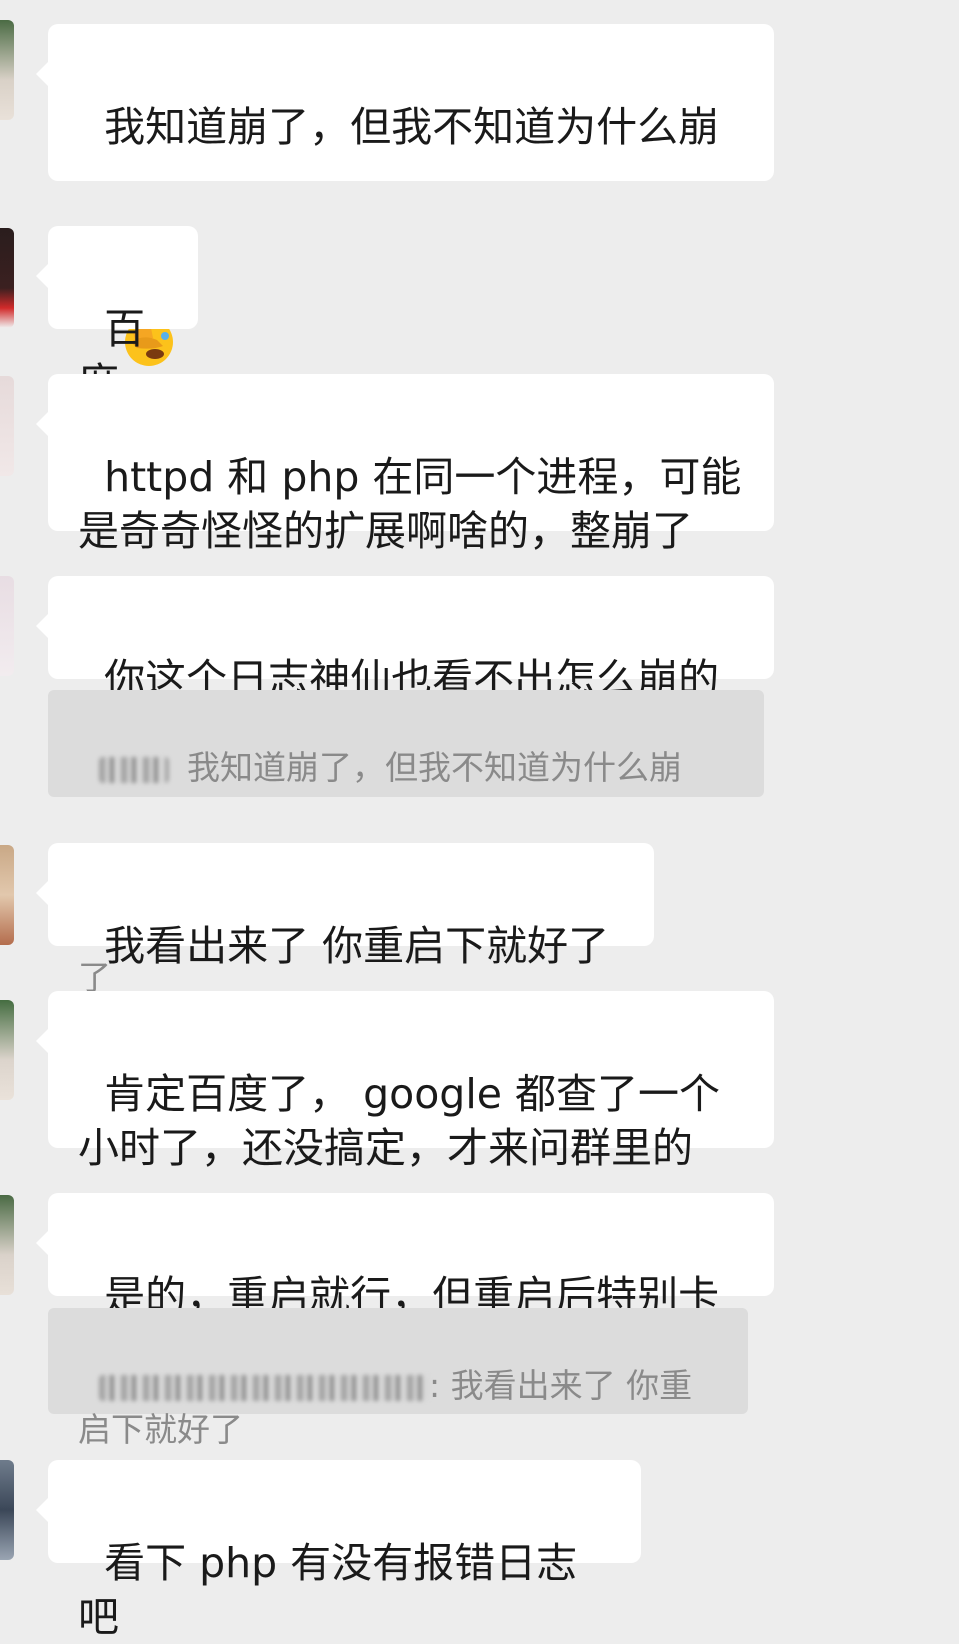  Describe the element at coordinates (410, 504) in the screenshot. I see `message-text: httpd 和 php 在同一个进程，可能 是奇奇怪怪的扩展啊啥的，整崩了` at that location.